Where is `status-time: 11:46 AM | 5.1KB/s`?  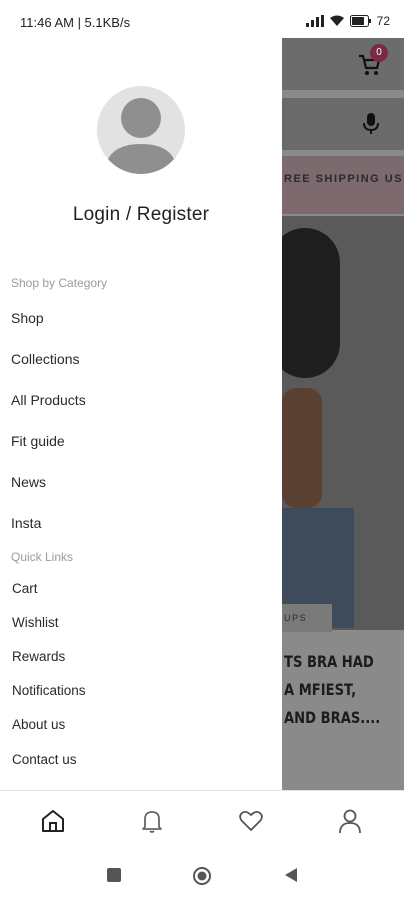 status-time: 11:46 AM | 5.1KB/s is located at coordinates (75, 22).